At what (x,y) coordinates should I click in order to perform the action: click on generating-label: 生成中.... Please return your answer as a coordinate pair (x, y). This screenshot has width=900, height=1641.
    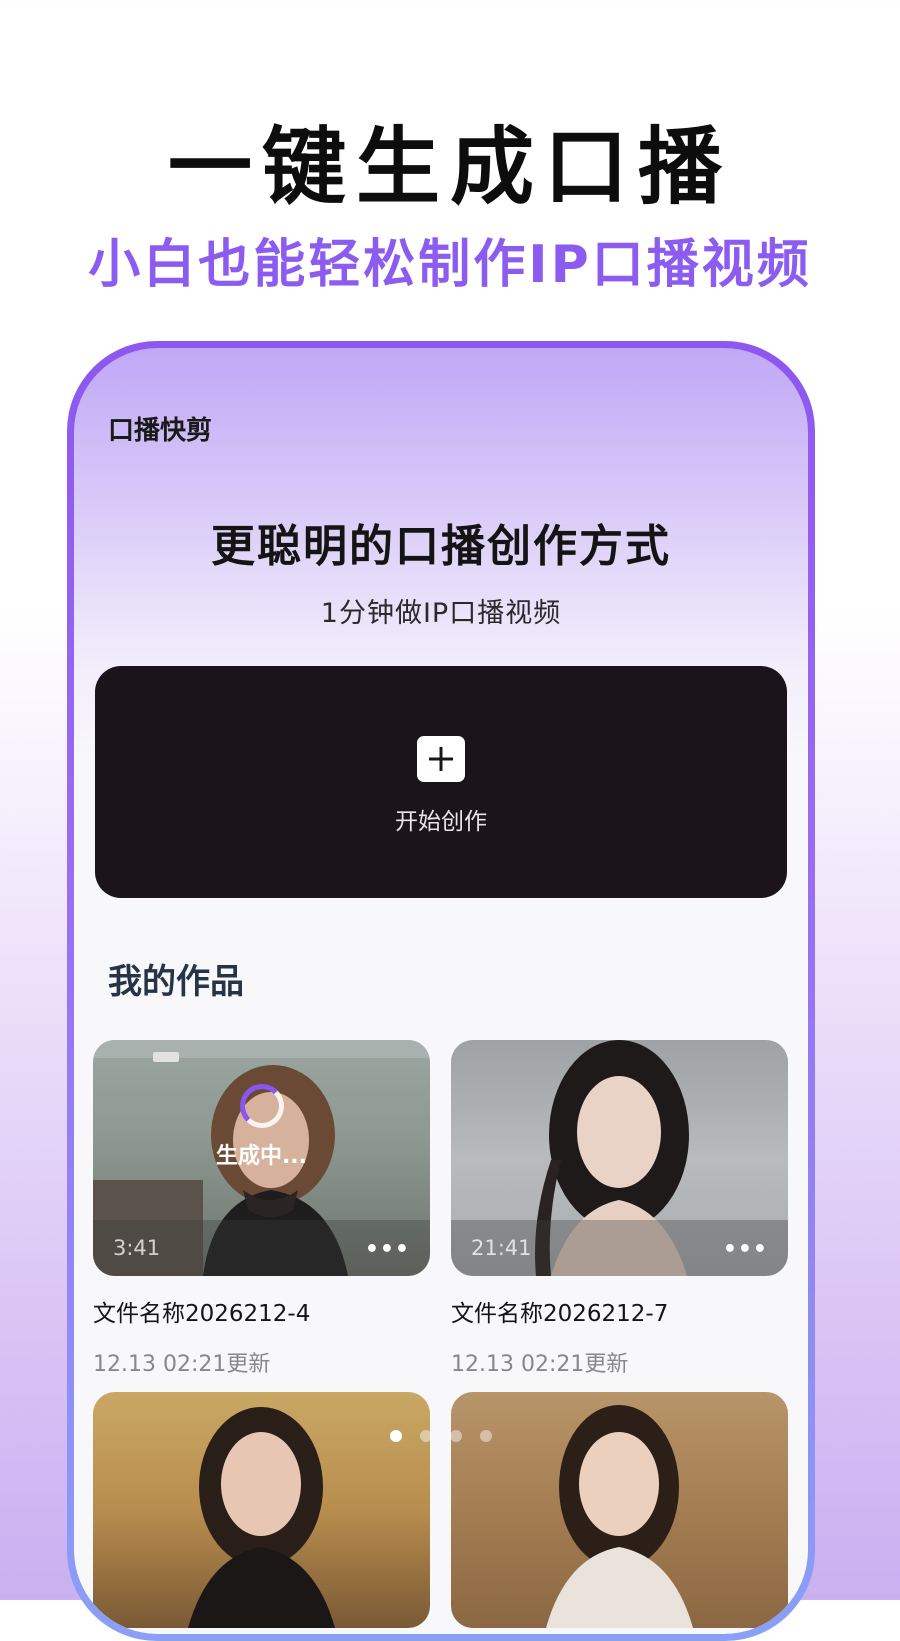
    Looking at the image, I should click on (261, 1156).